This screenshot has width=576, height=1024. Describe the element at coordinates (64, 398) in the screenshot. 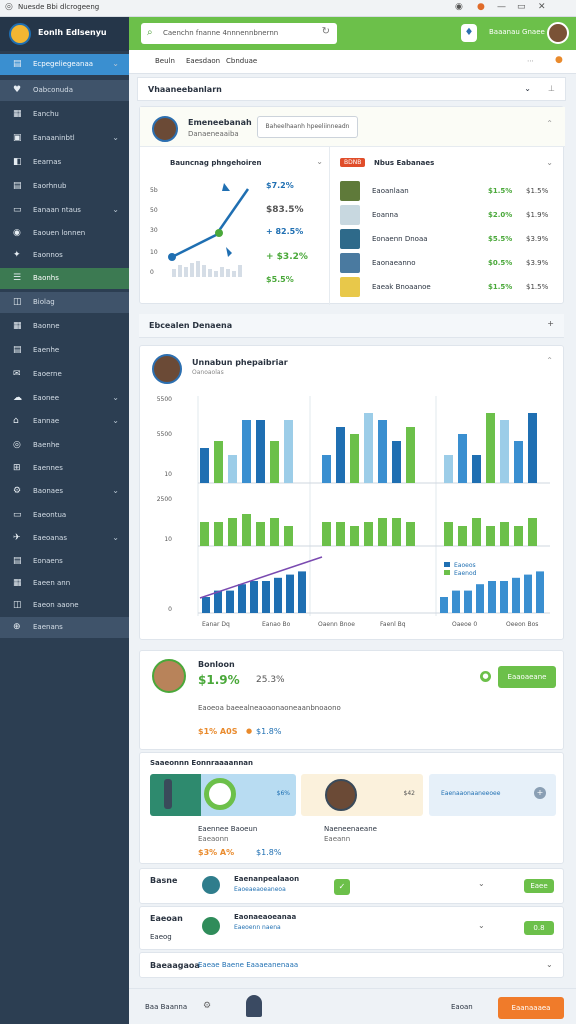

I see `sidebar-item: ☁ Eaonee ⌄` at that location.